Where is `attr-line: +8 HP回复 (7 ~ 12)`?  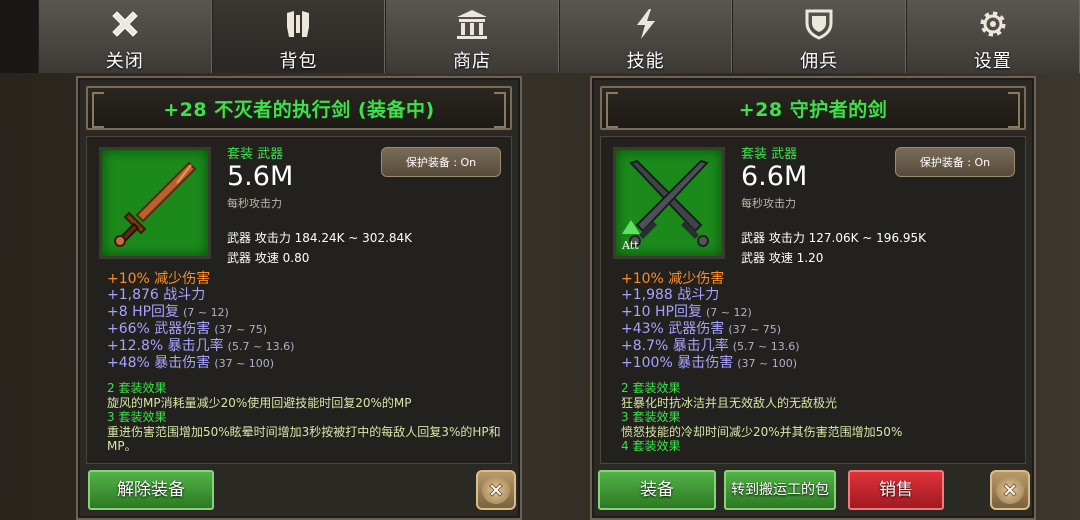 attr-line: +8 HP回复 (7 ~ 12) is located at coordinates (168, 311).